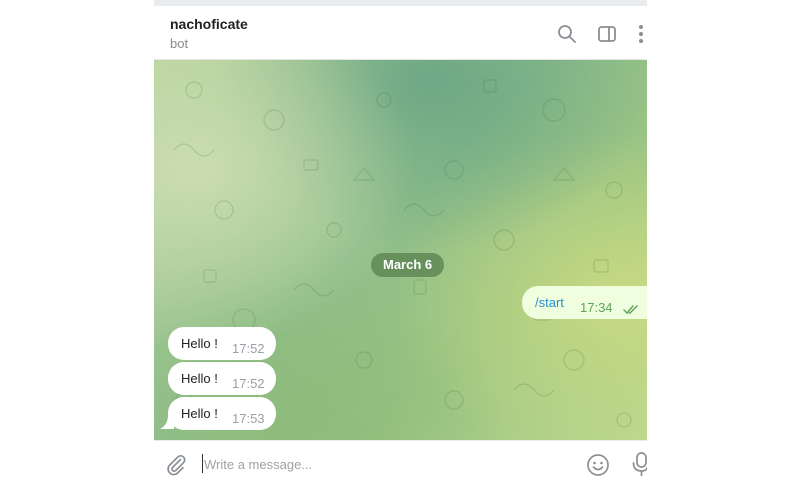 This screenshot has height=487, width=800. What do you see at coordinates (222, 413) in the screenshot?
I see `incoming-message: Hello ! 17:53` at bounding box center [222, 413].